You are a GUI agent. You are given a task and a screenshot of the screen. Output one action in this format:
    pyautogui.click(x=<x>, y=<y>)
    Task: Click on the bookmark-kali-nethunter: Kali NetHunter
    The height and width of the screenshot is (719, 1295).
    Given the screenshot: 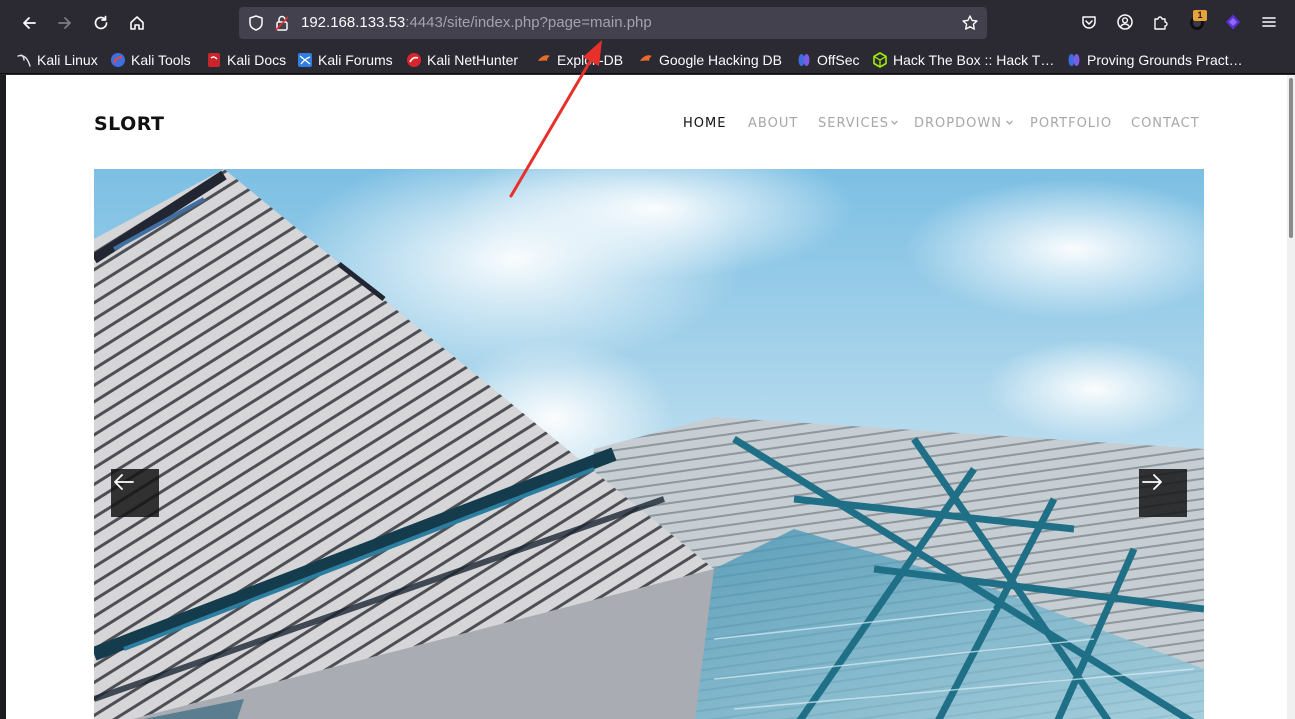 What is the action you would take?
    pyautogui.click(x=462, y=60)
    